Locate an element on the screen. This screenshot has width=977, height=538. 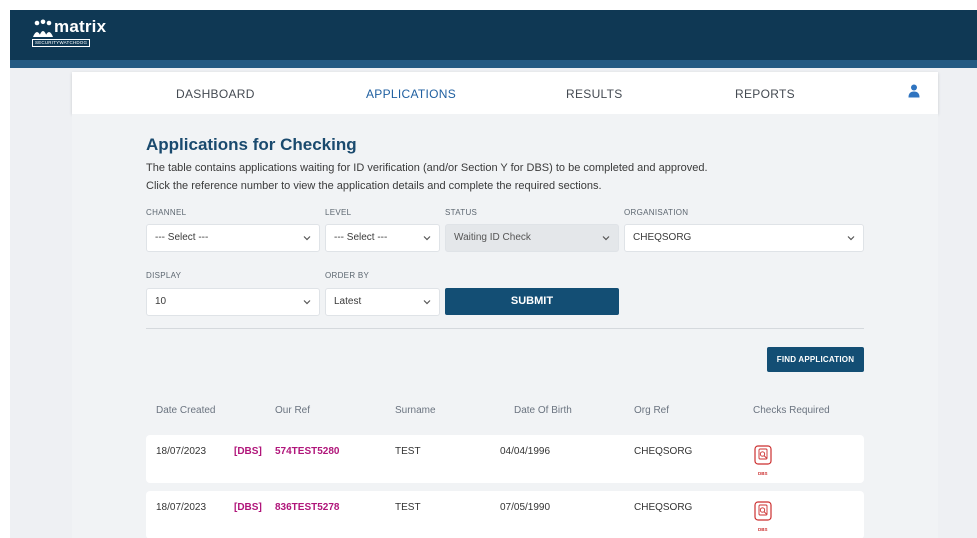
status-label: STATUS is located at coordinates (461, 212).